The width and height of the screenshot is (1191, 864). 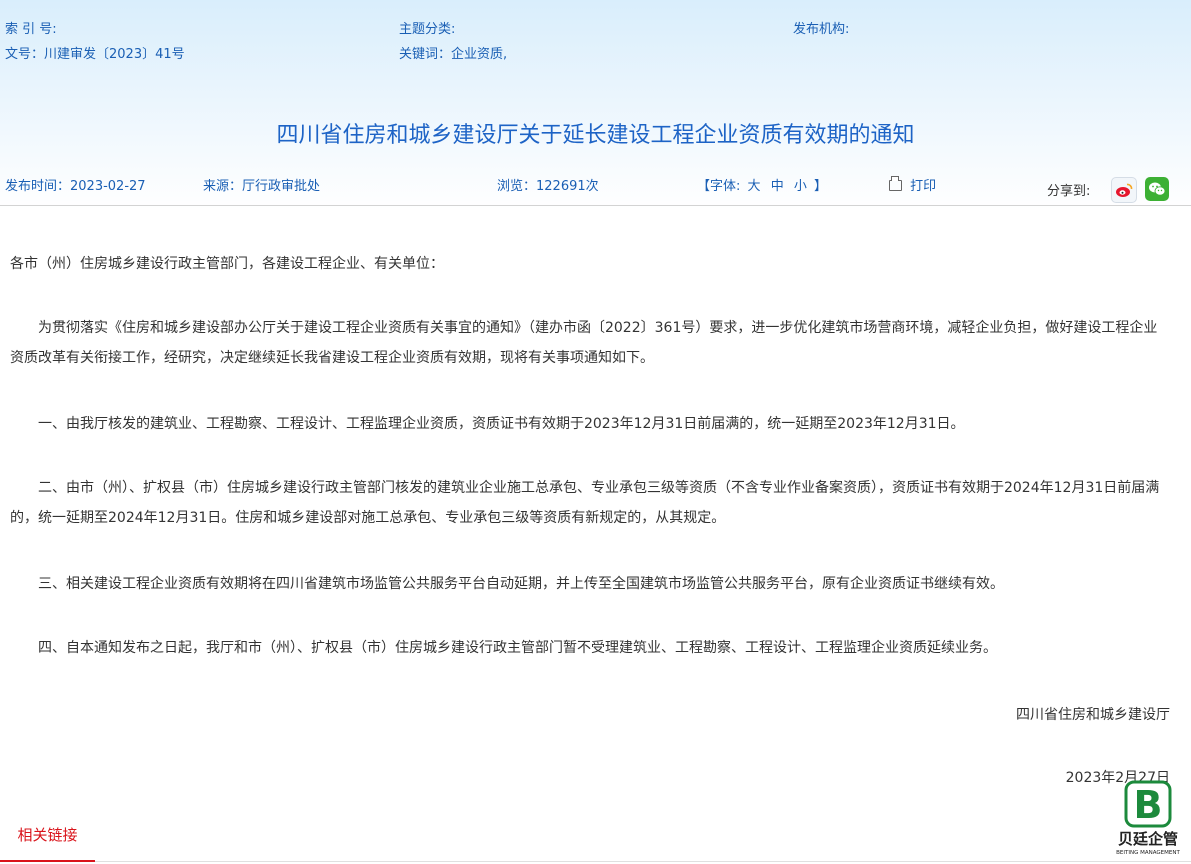 I want to click on print-button: 打印, so click(x=912, y=184).